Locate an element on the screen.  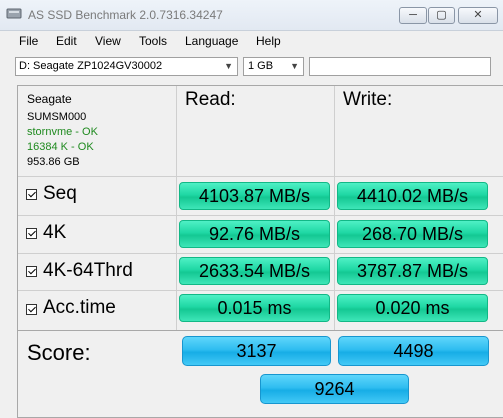
4k-write-result: 268.70 MB/s is located at coordinates (412, 234).